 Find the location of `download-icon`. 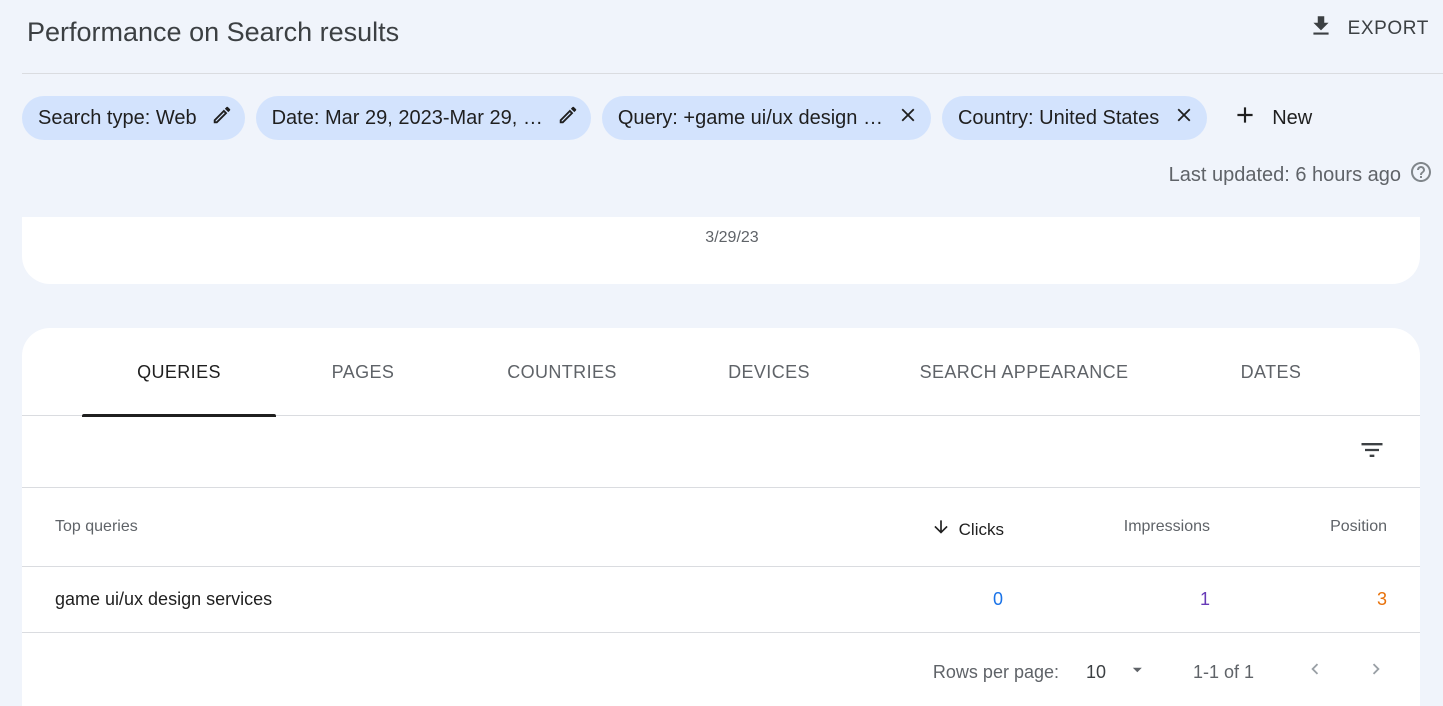

download-icon is located at coordinates (1321, 29).